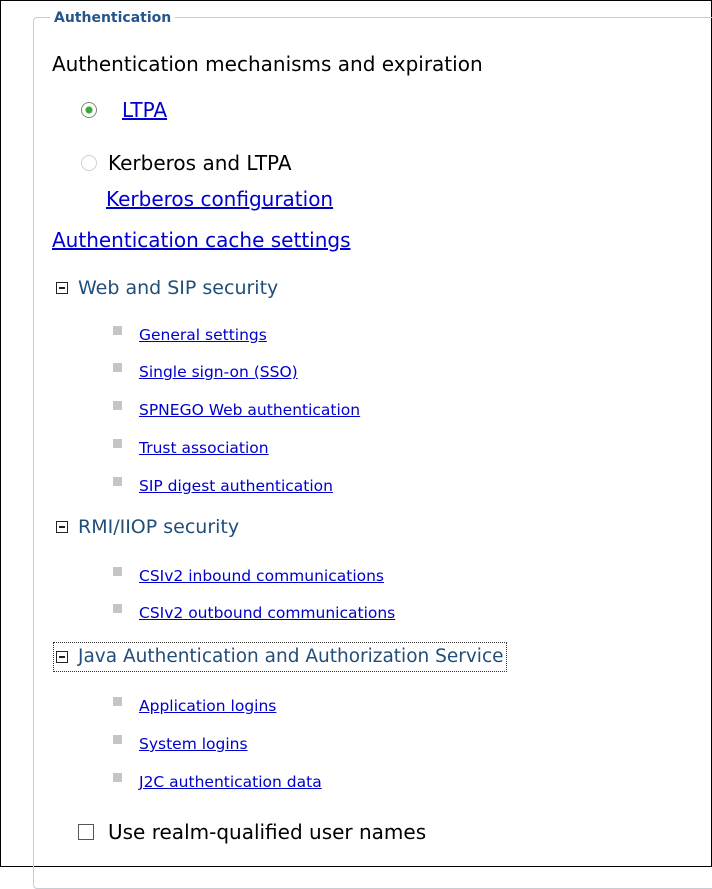 The height and width of the screenshot is (889, 712). I want to click on ltpa-radio, so click(89, 110).